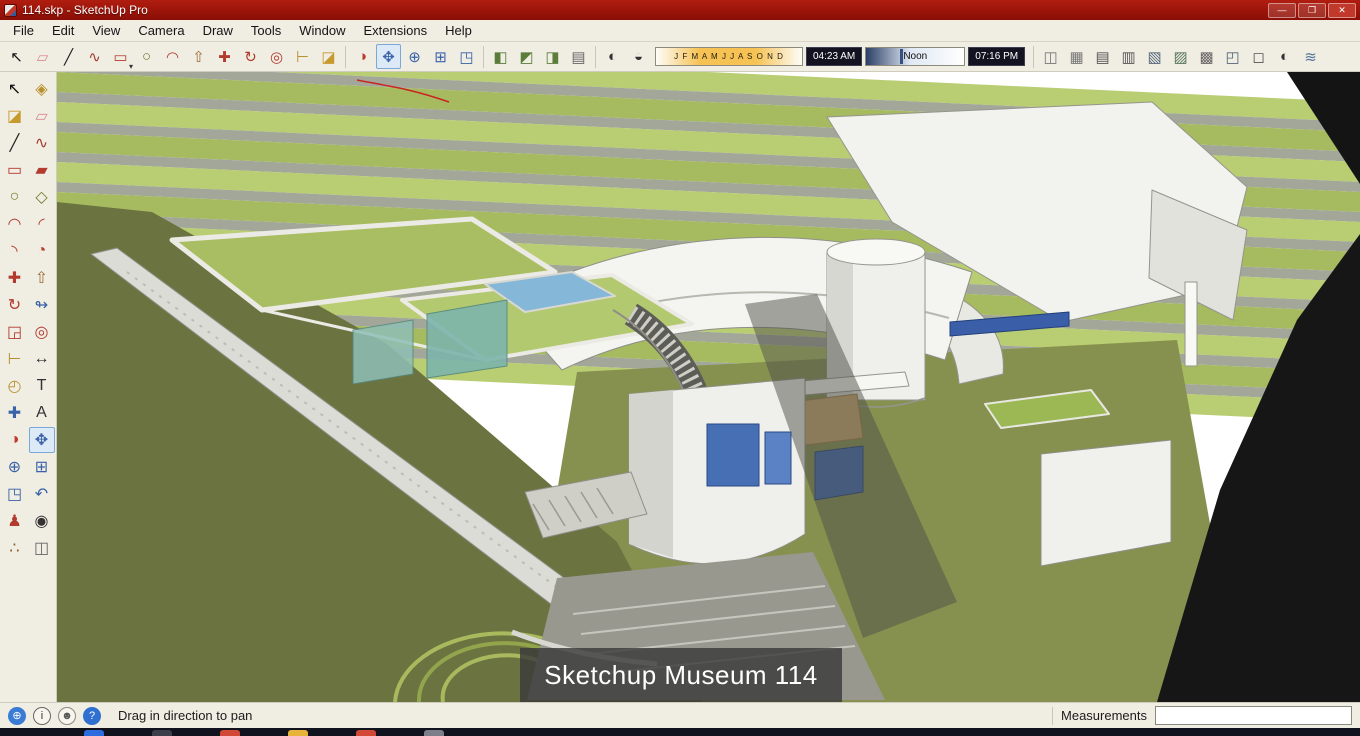 This screenshot has width=1360, height=736. I want to click on windows-taskbar, so click(680, 732).